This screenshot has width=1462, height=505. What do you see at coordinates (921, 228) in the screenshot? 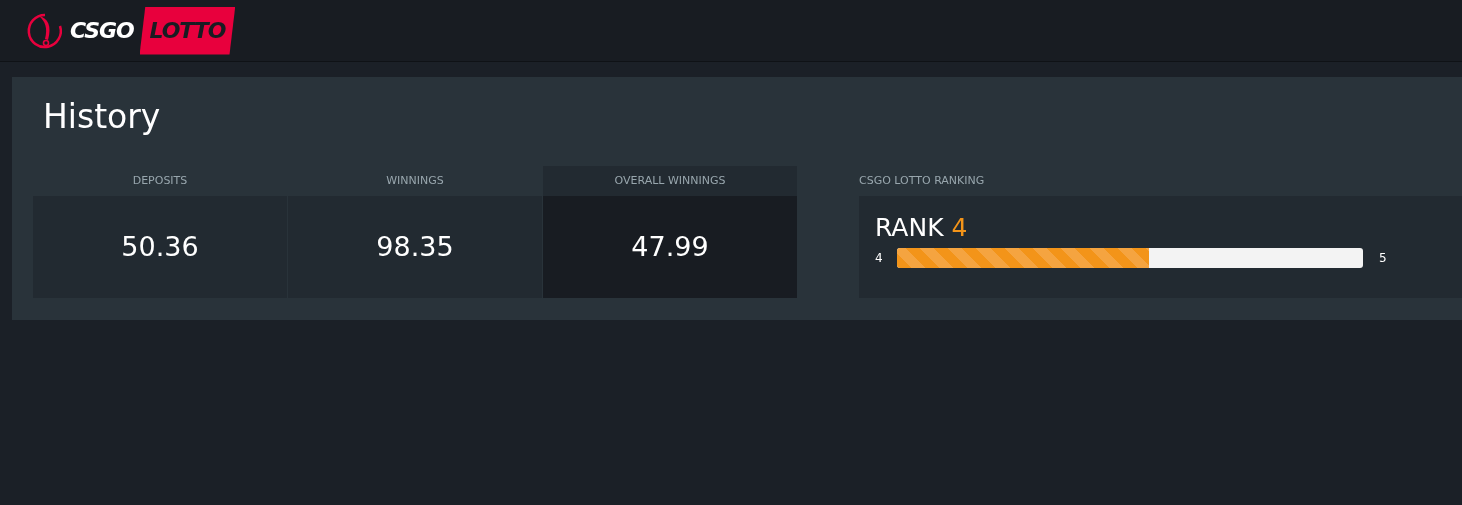
I see `rank-heading: RANK 4` at bounding box center [921, 228].